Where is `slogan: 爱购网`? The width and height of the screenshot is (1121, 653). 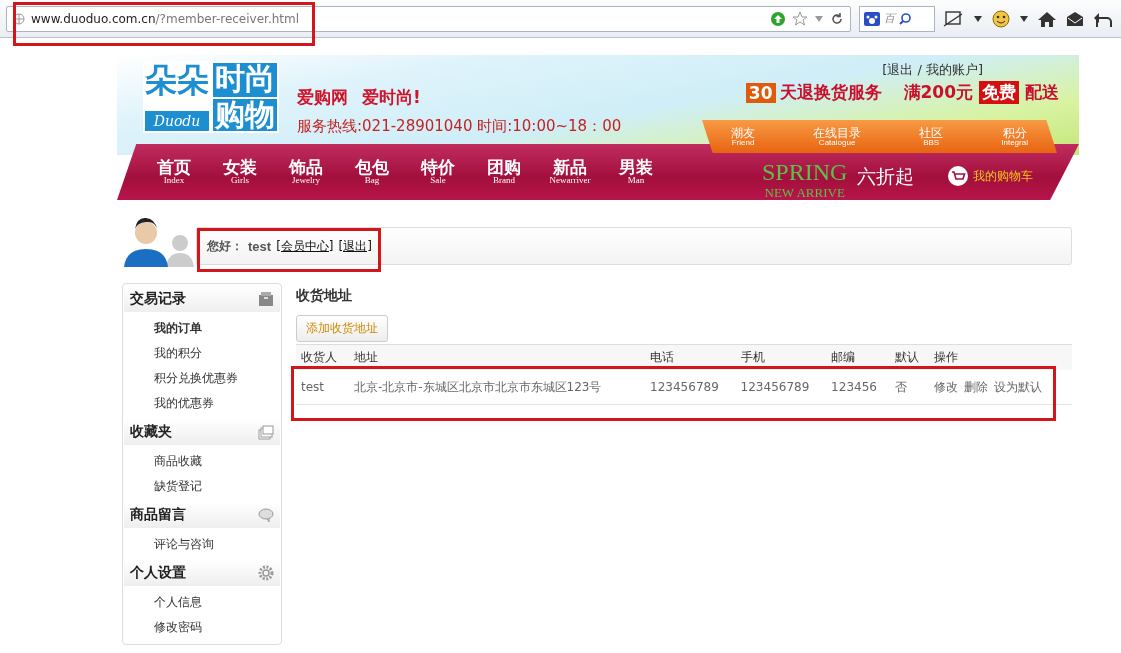
slogan: 爱购网 is located at coordinates (322, 97).